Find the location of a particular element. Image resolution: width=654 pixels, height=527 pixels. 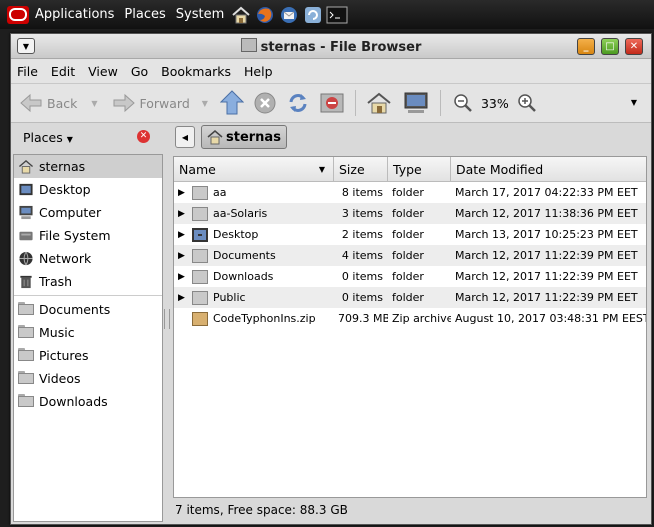

firefox-icon is located at coordinates (265, 15).